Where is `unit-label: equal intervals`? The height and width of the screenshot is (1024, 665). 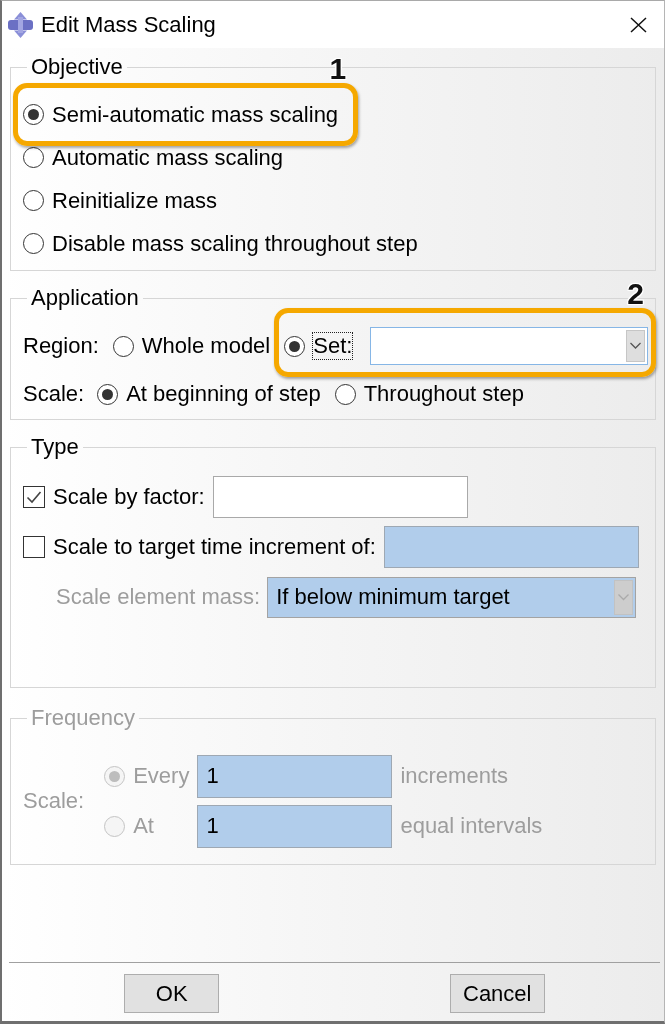 unit-label: equal intervals is located at coordinates (471, 826).